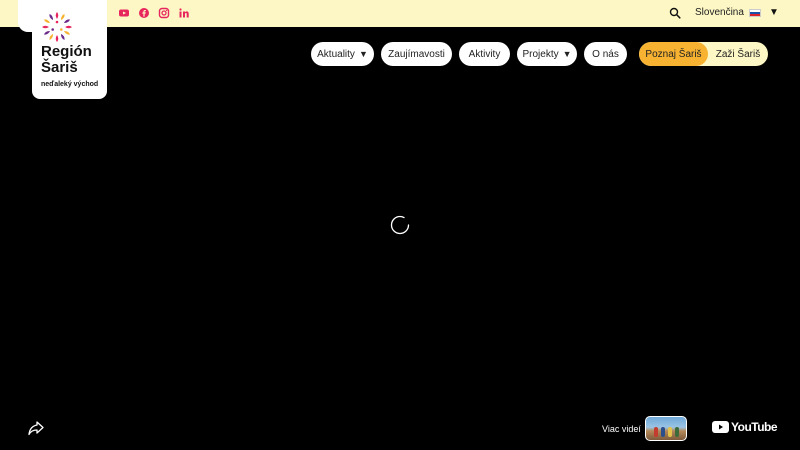 The height and width of the screenshot is (450, 800). I want to click on language-label: Slovenčina, so click(719, 12).